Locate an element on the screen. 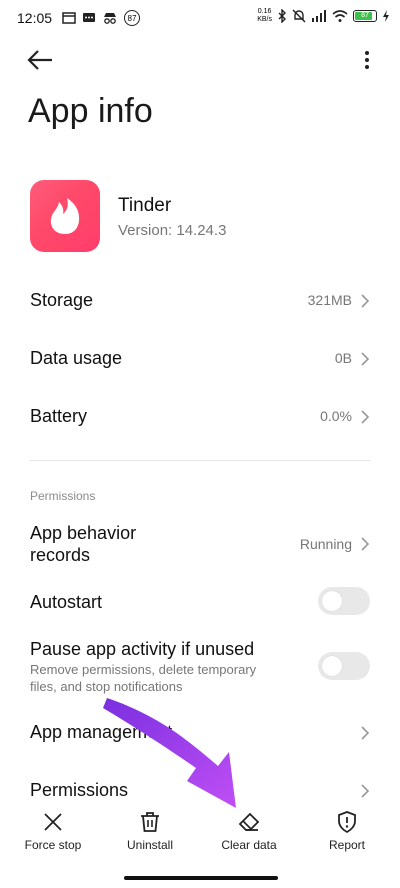  trash-icon is located at coordinates (150, 822).